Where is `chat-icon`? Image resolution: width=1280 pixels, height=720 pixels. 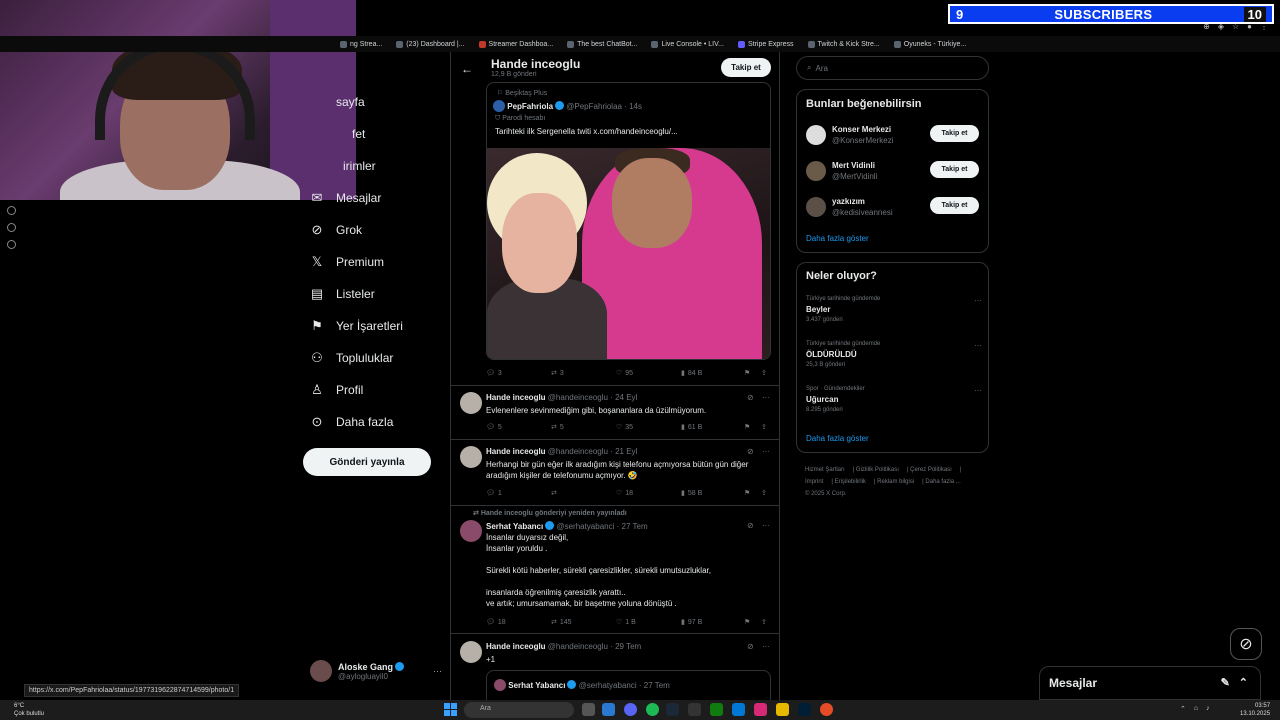 chat-icon is located at coordinates (11, 227).